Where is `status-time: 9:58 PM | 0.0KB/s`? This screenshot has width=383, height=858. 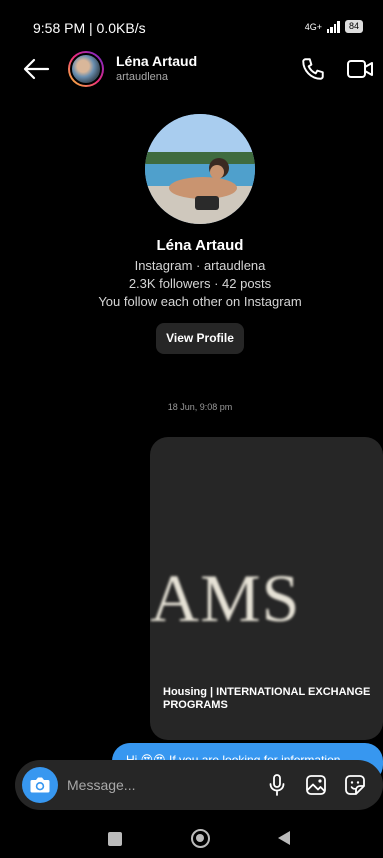 status-time: 9:58 PM | 0.0KB/s is located at coordinates (89, 28).